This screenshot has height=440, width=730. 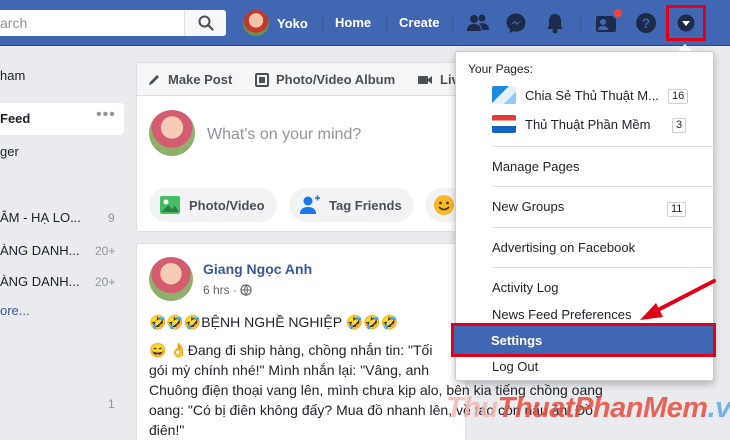 What do you see at coordinates (678, 96) in the screenshot?
I see `page-notification-count: 16` at bounding box center [678, 96].